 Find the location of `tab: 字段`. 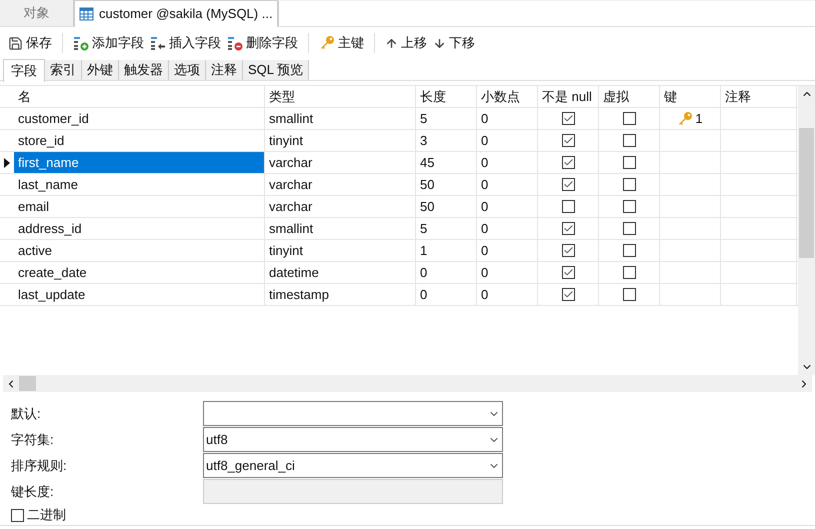

tab: 字段 is located at coordinates (24, 70).